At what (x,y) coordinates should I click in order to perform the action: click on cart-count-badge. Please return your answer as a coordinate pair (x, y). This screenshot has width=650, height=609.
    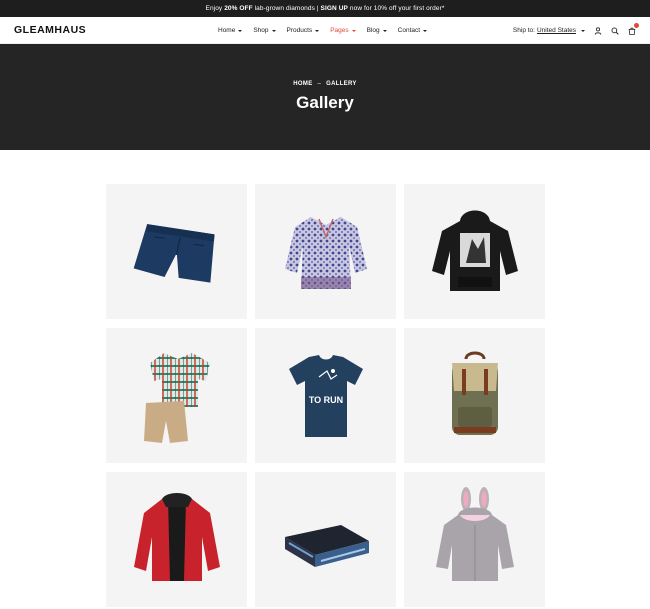
    Looking at the image, I should click on (636, 25).